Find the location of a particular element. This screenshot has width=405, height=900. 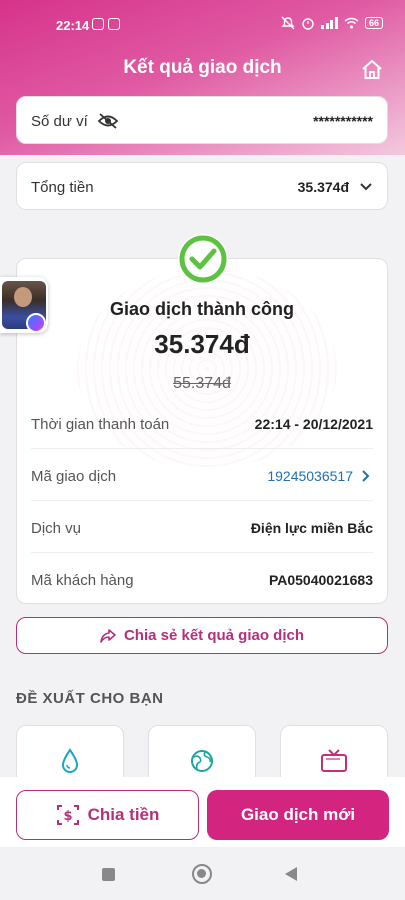

signal-icon is located at coordinates (329, 23).